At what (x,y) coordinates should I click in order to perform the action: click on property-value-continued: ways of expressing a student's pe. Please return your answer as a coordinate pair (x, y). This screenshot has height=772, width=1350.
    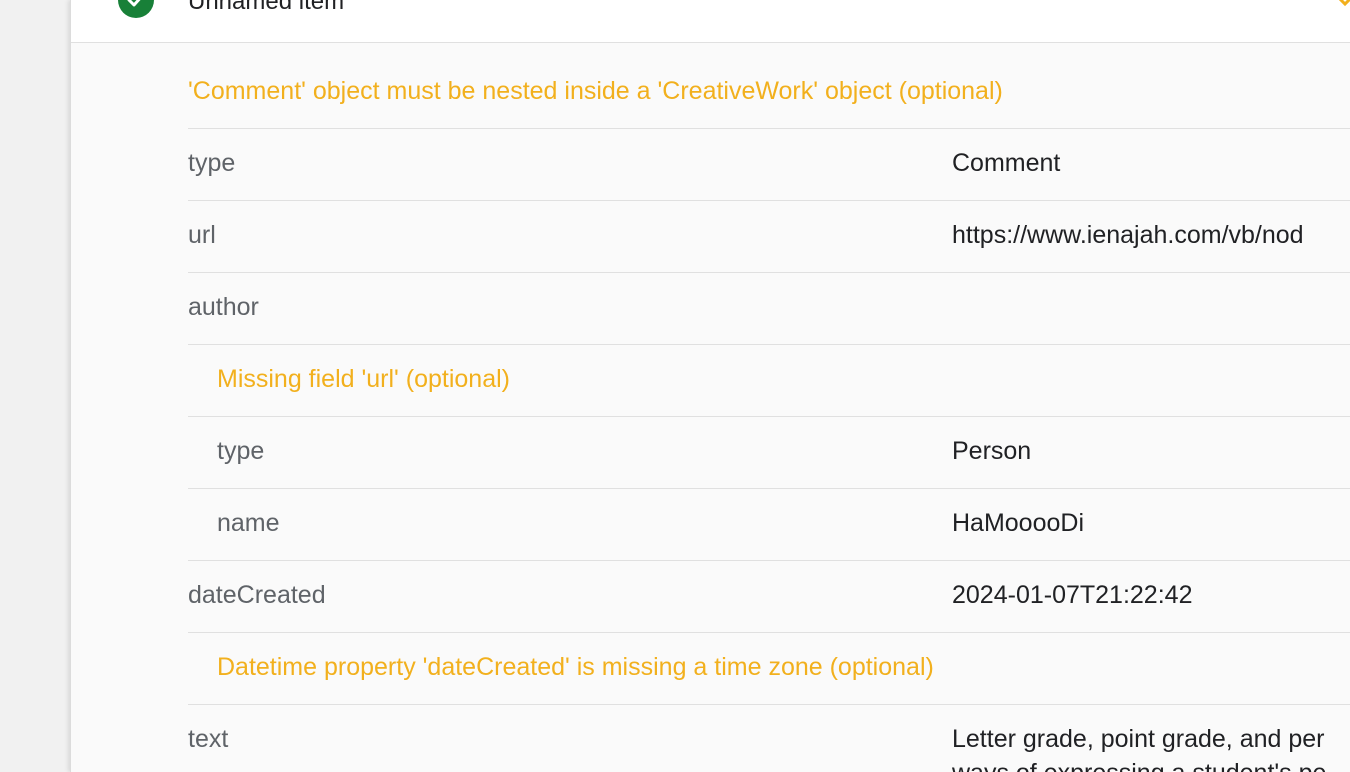
    Looking at the image, I should click on (1139, 765).